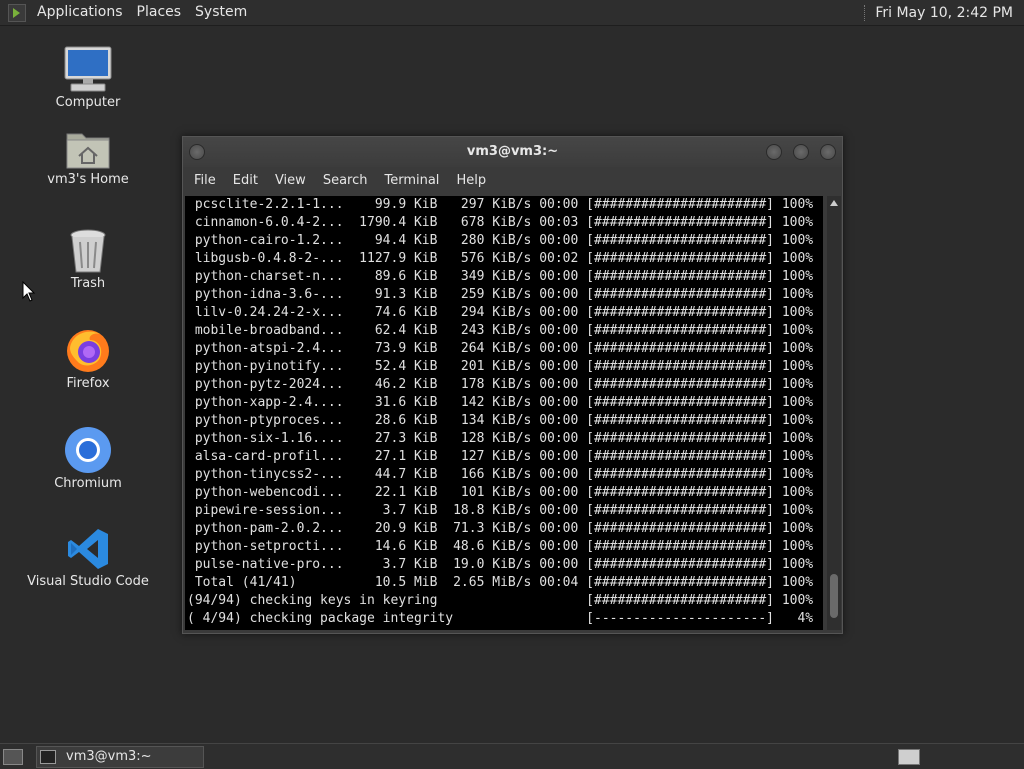 The height and width of the screenshot is (769, 1024). I want to click on trash-icon, so click(88, 251).